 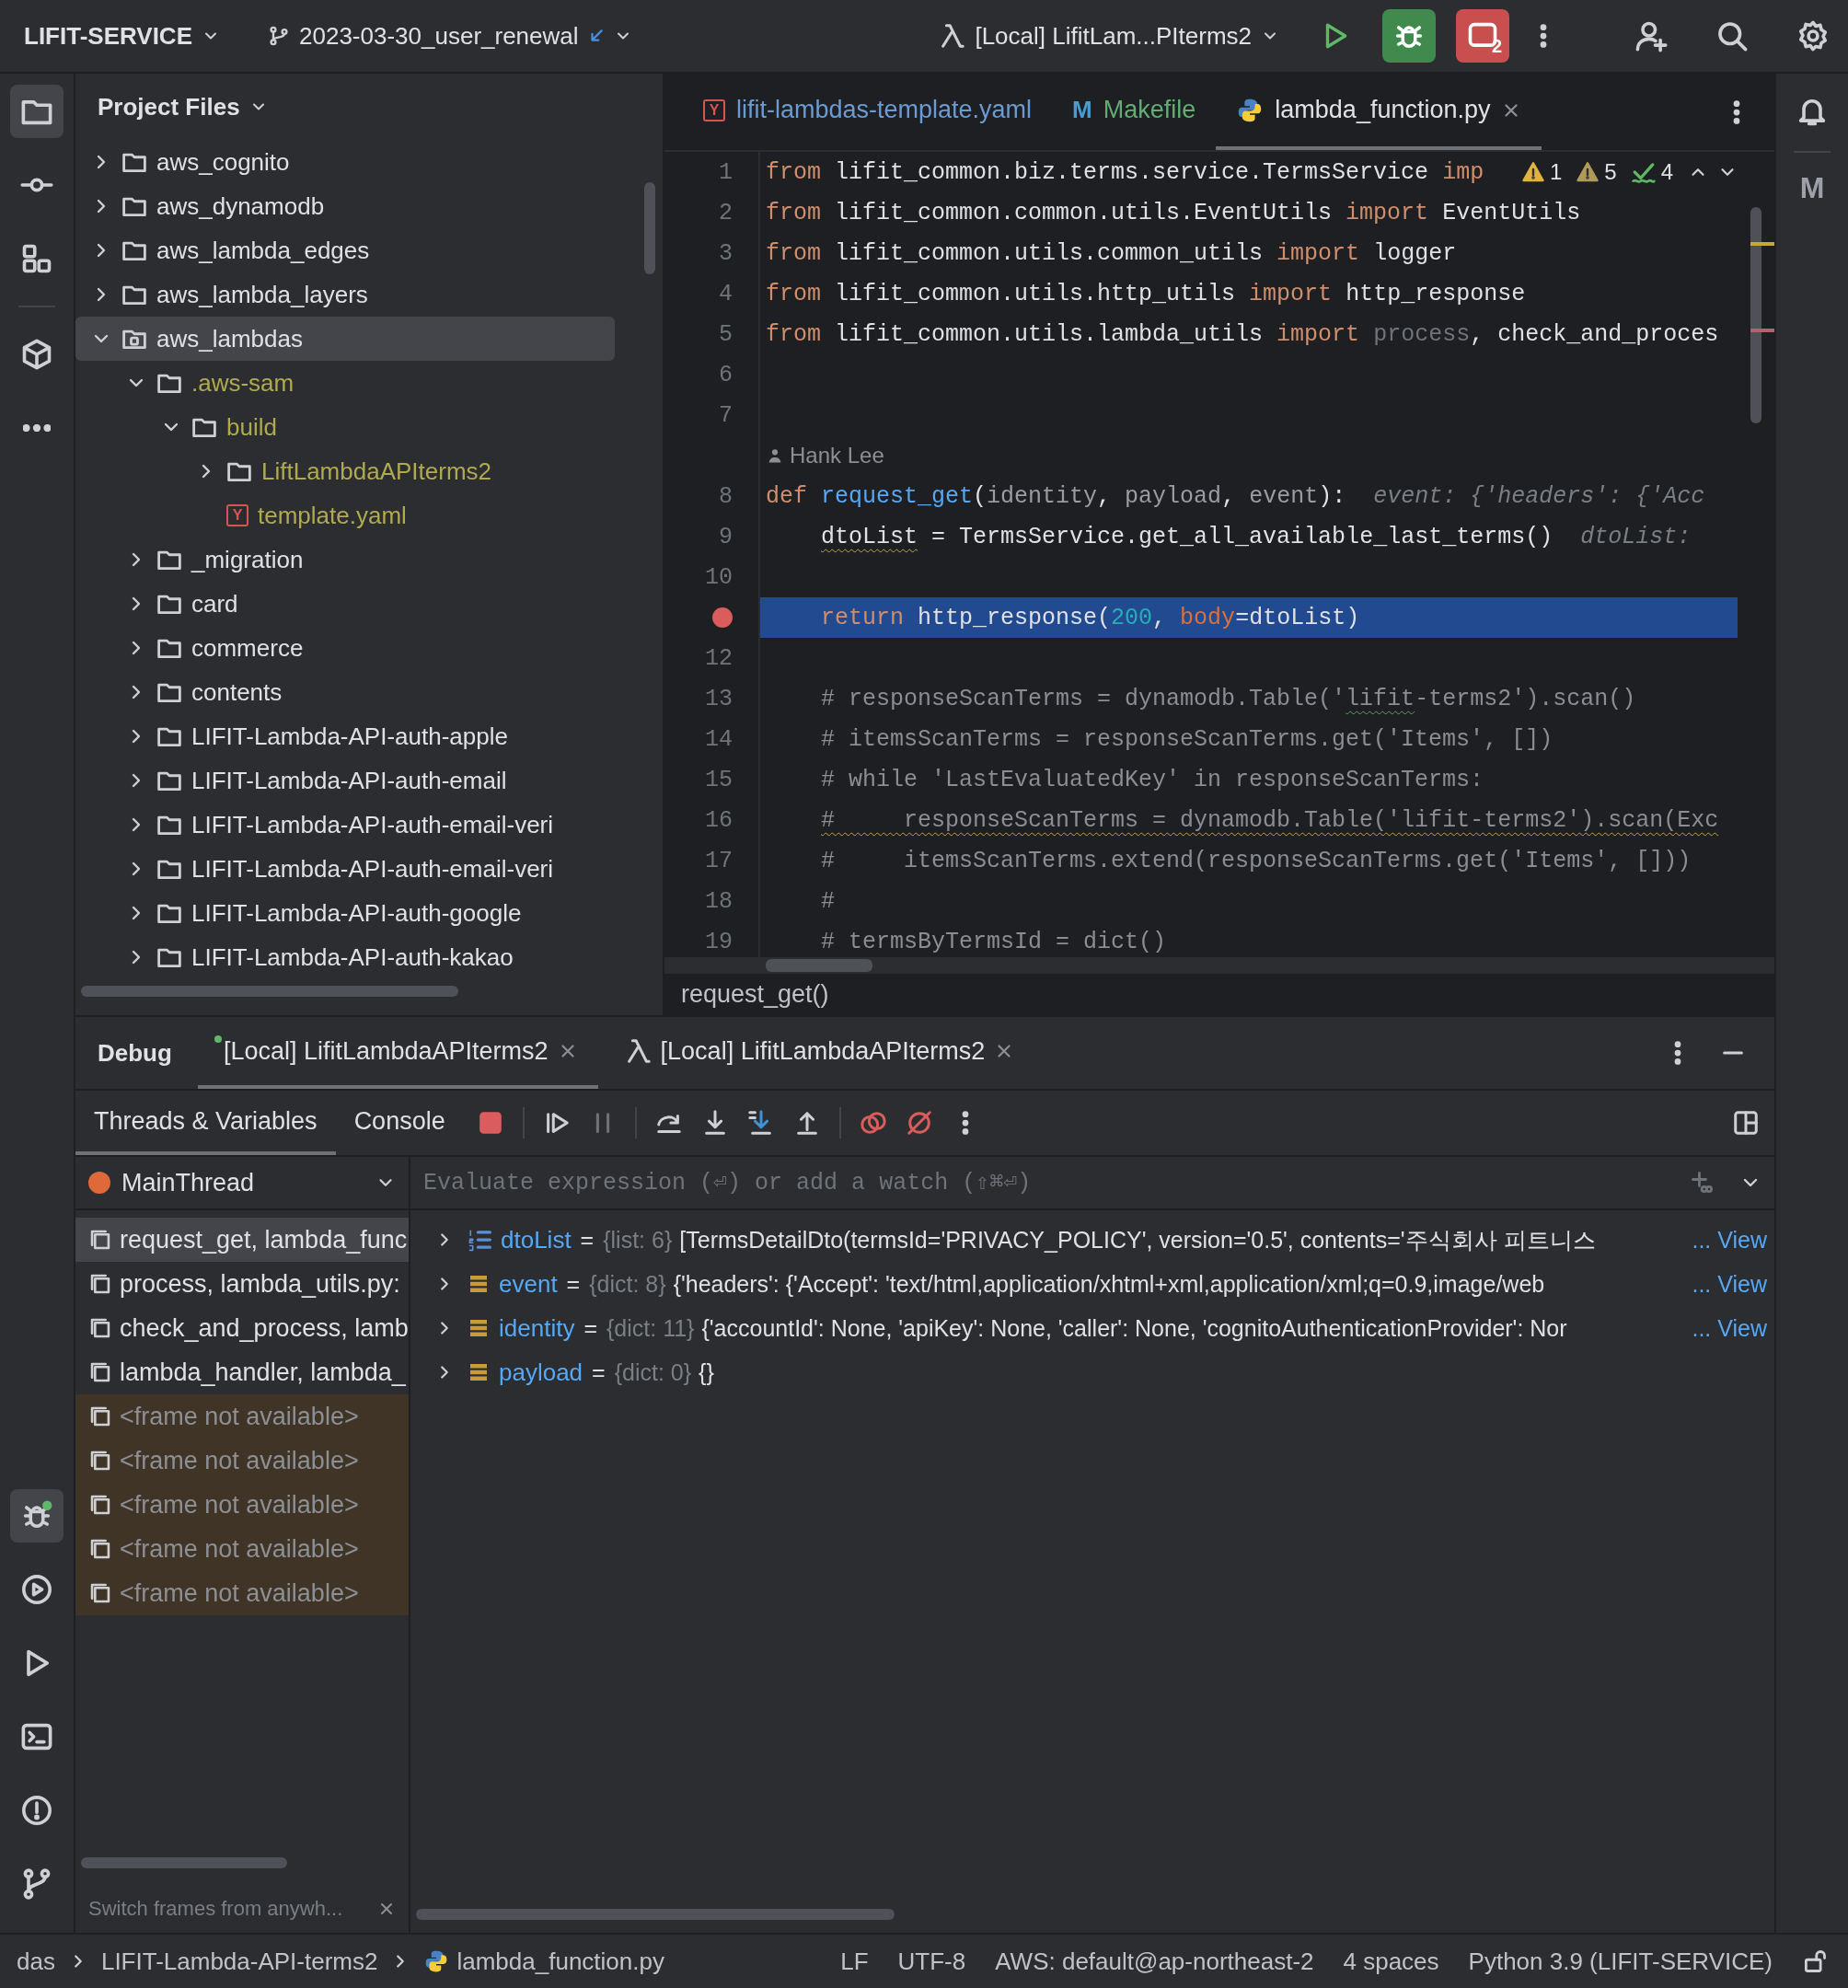 What do you see at coordinates (722, 618) in the screenshot?
I see `breakpoint-dot` at bounding box center [722, 618].